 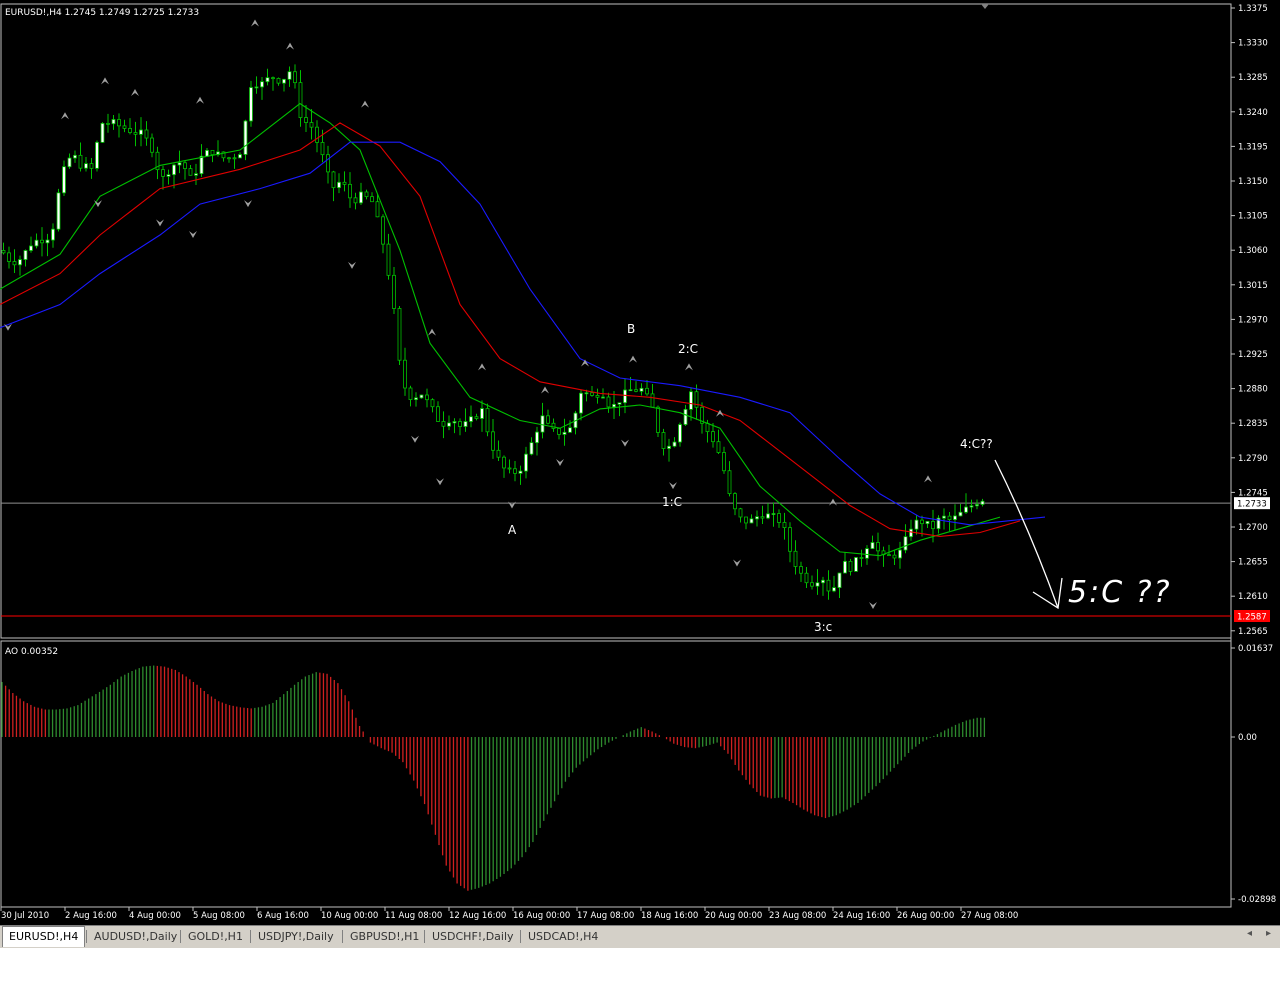 What do you see at coordinates (1253, 147) in the screenshot?
I see `price-tick-label: 1.3195` at bounding box center [1253, 147].